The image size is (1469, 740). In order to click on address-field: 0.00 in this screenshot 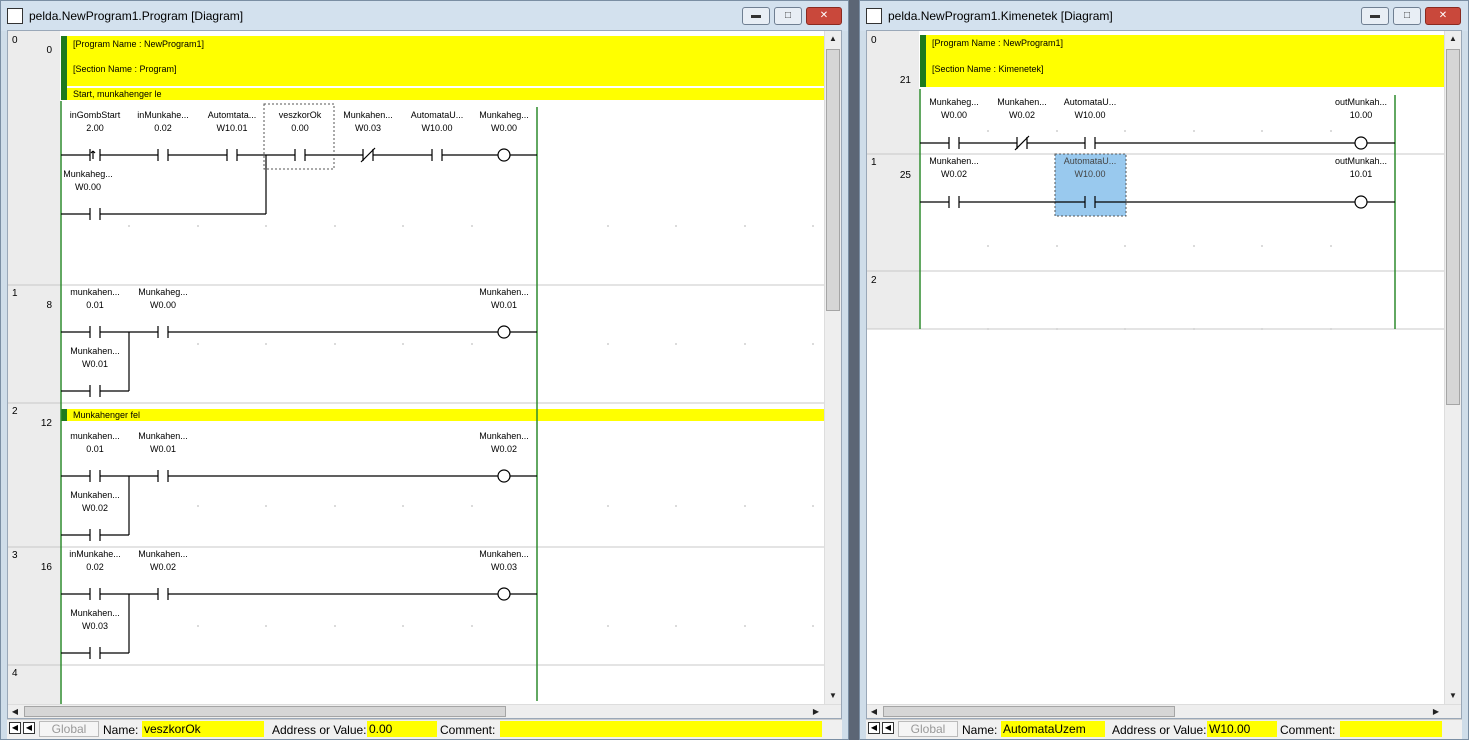, I will do `click(402, 729)`.